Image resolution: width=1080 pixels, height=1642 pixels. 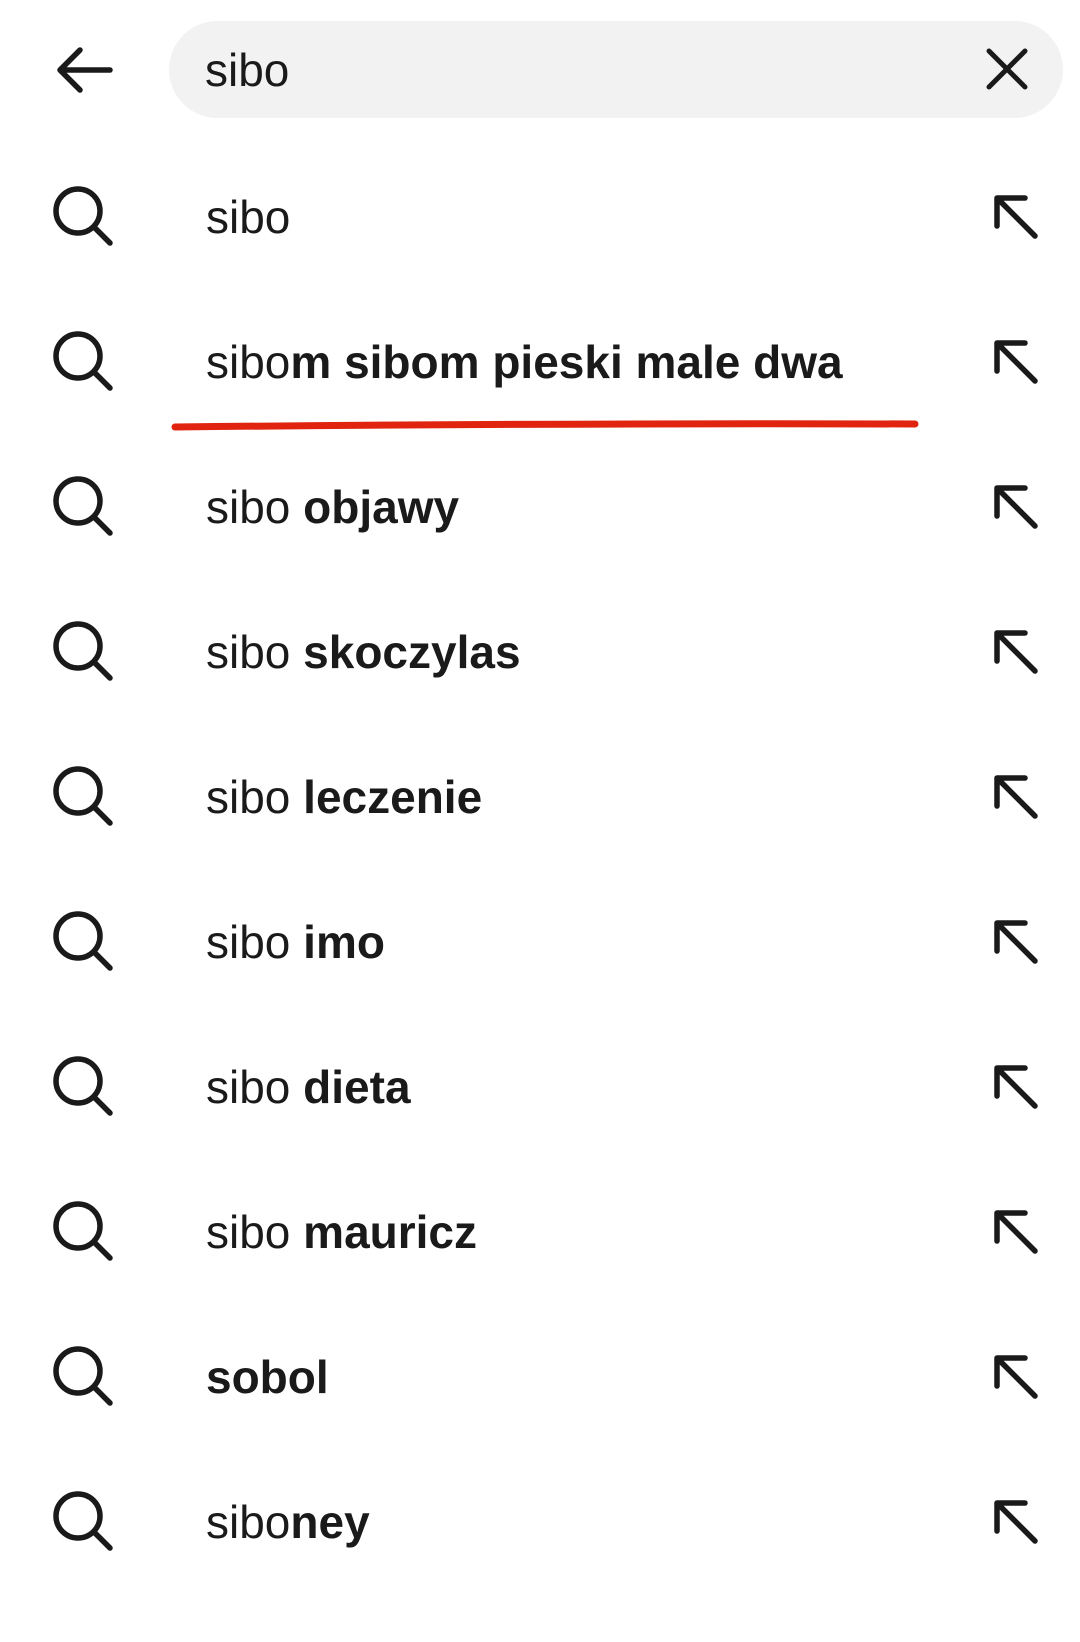 I want to click on suggestion-completion-text: mauricz, so click(x=390, y=1232).